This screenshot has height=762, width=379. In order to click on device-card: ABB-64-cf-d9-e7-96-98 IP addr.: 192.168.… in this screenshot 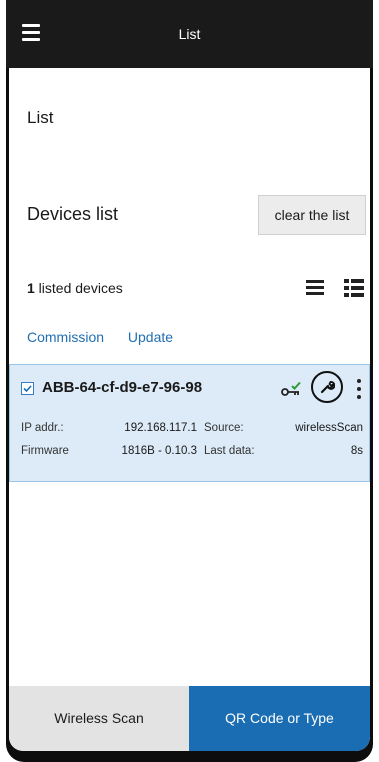, I will do `click(189, 423)`.